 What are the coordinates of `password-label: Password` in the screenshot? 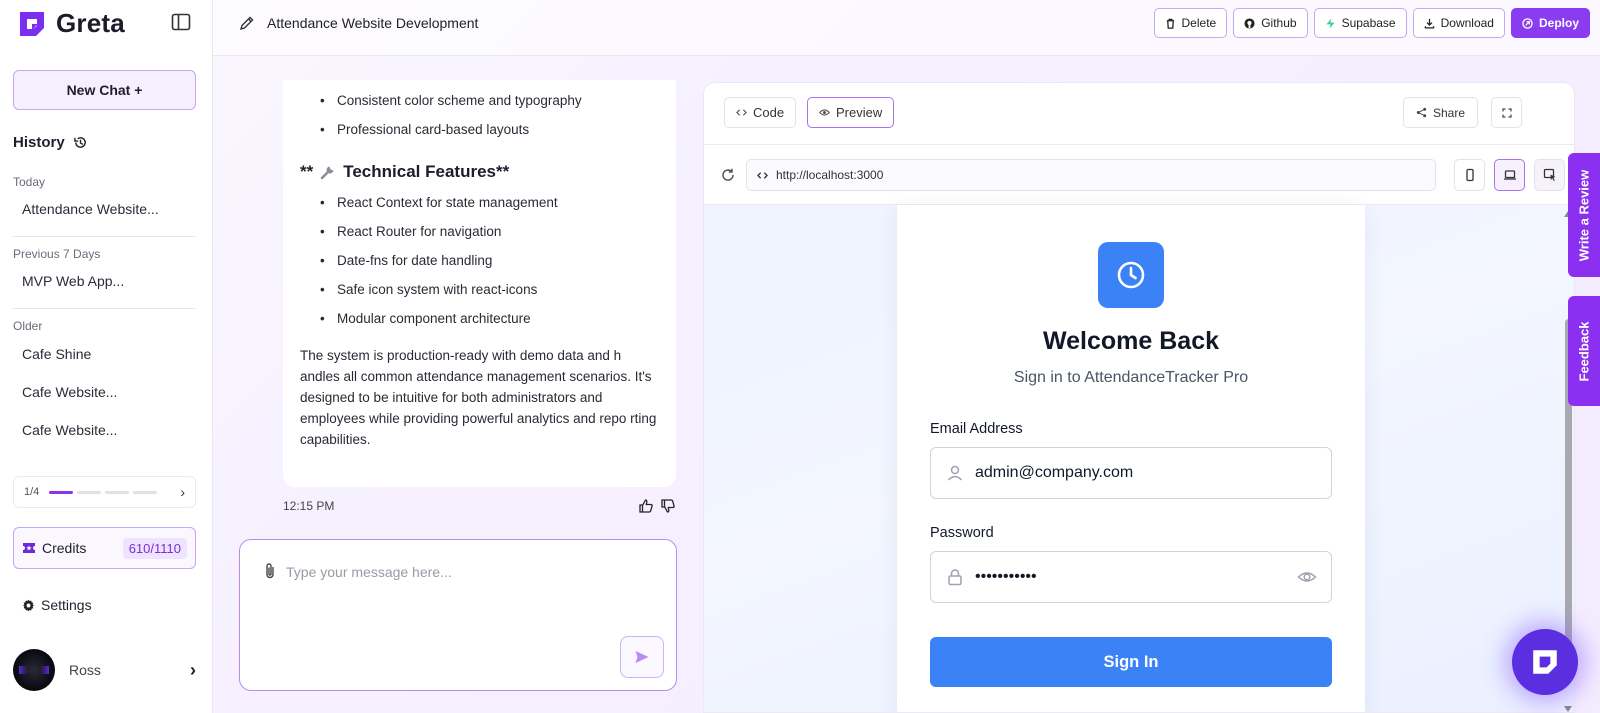 It's located at (962, 533).